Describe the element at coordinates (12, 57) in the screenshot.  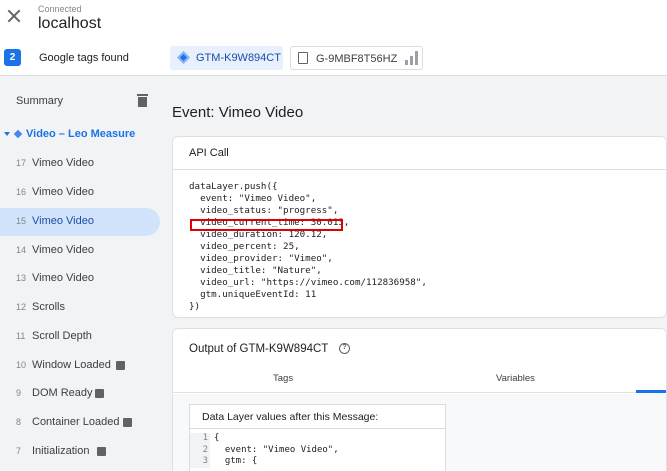
I see `tags-count-badge: 2` at that location.